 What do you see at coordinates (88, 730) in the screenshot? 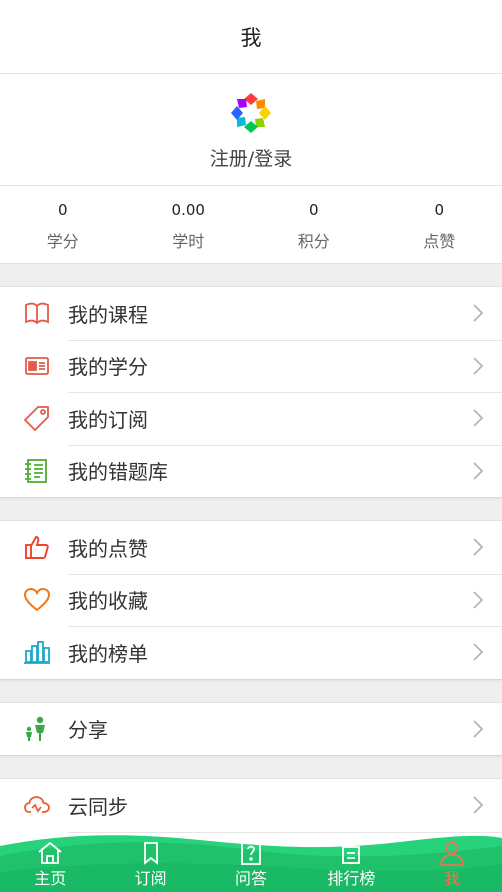
I see `menu-item-label: 分享` at bounding box center [88, 730].